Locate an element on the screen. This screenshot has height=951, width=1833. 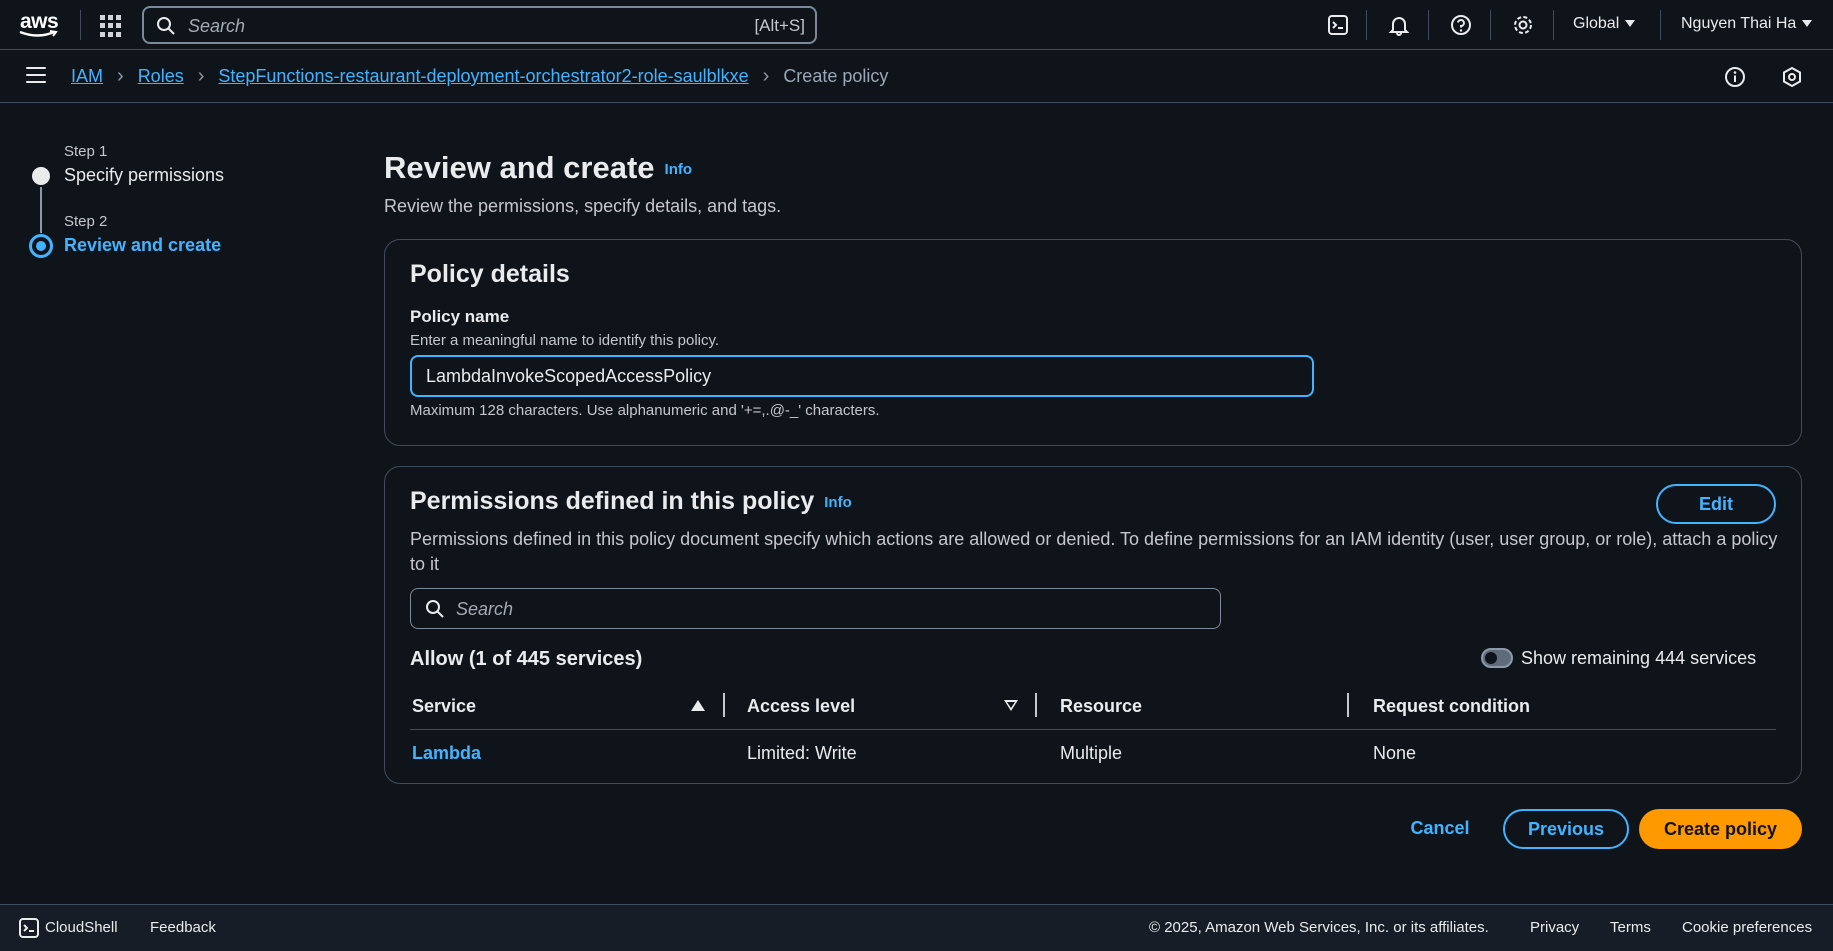
step-1-indicator is located at coordinates (41, 176).